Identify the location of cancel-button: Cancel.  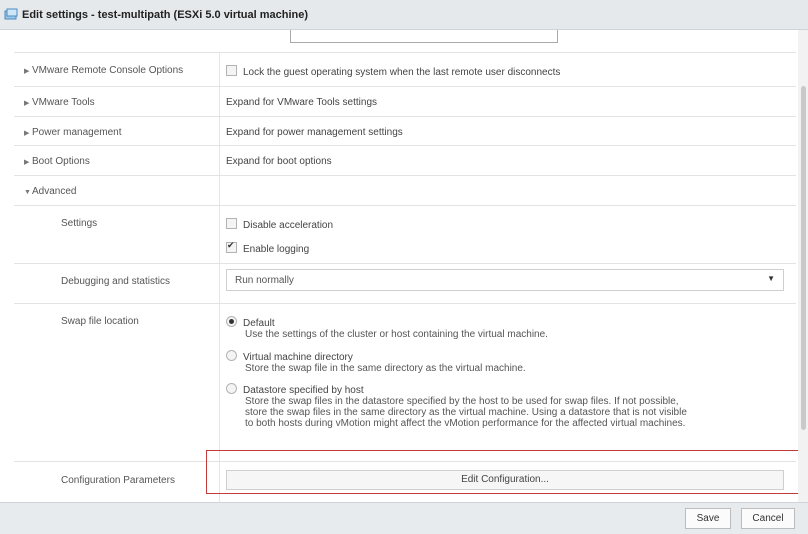
(768, 518).